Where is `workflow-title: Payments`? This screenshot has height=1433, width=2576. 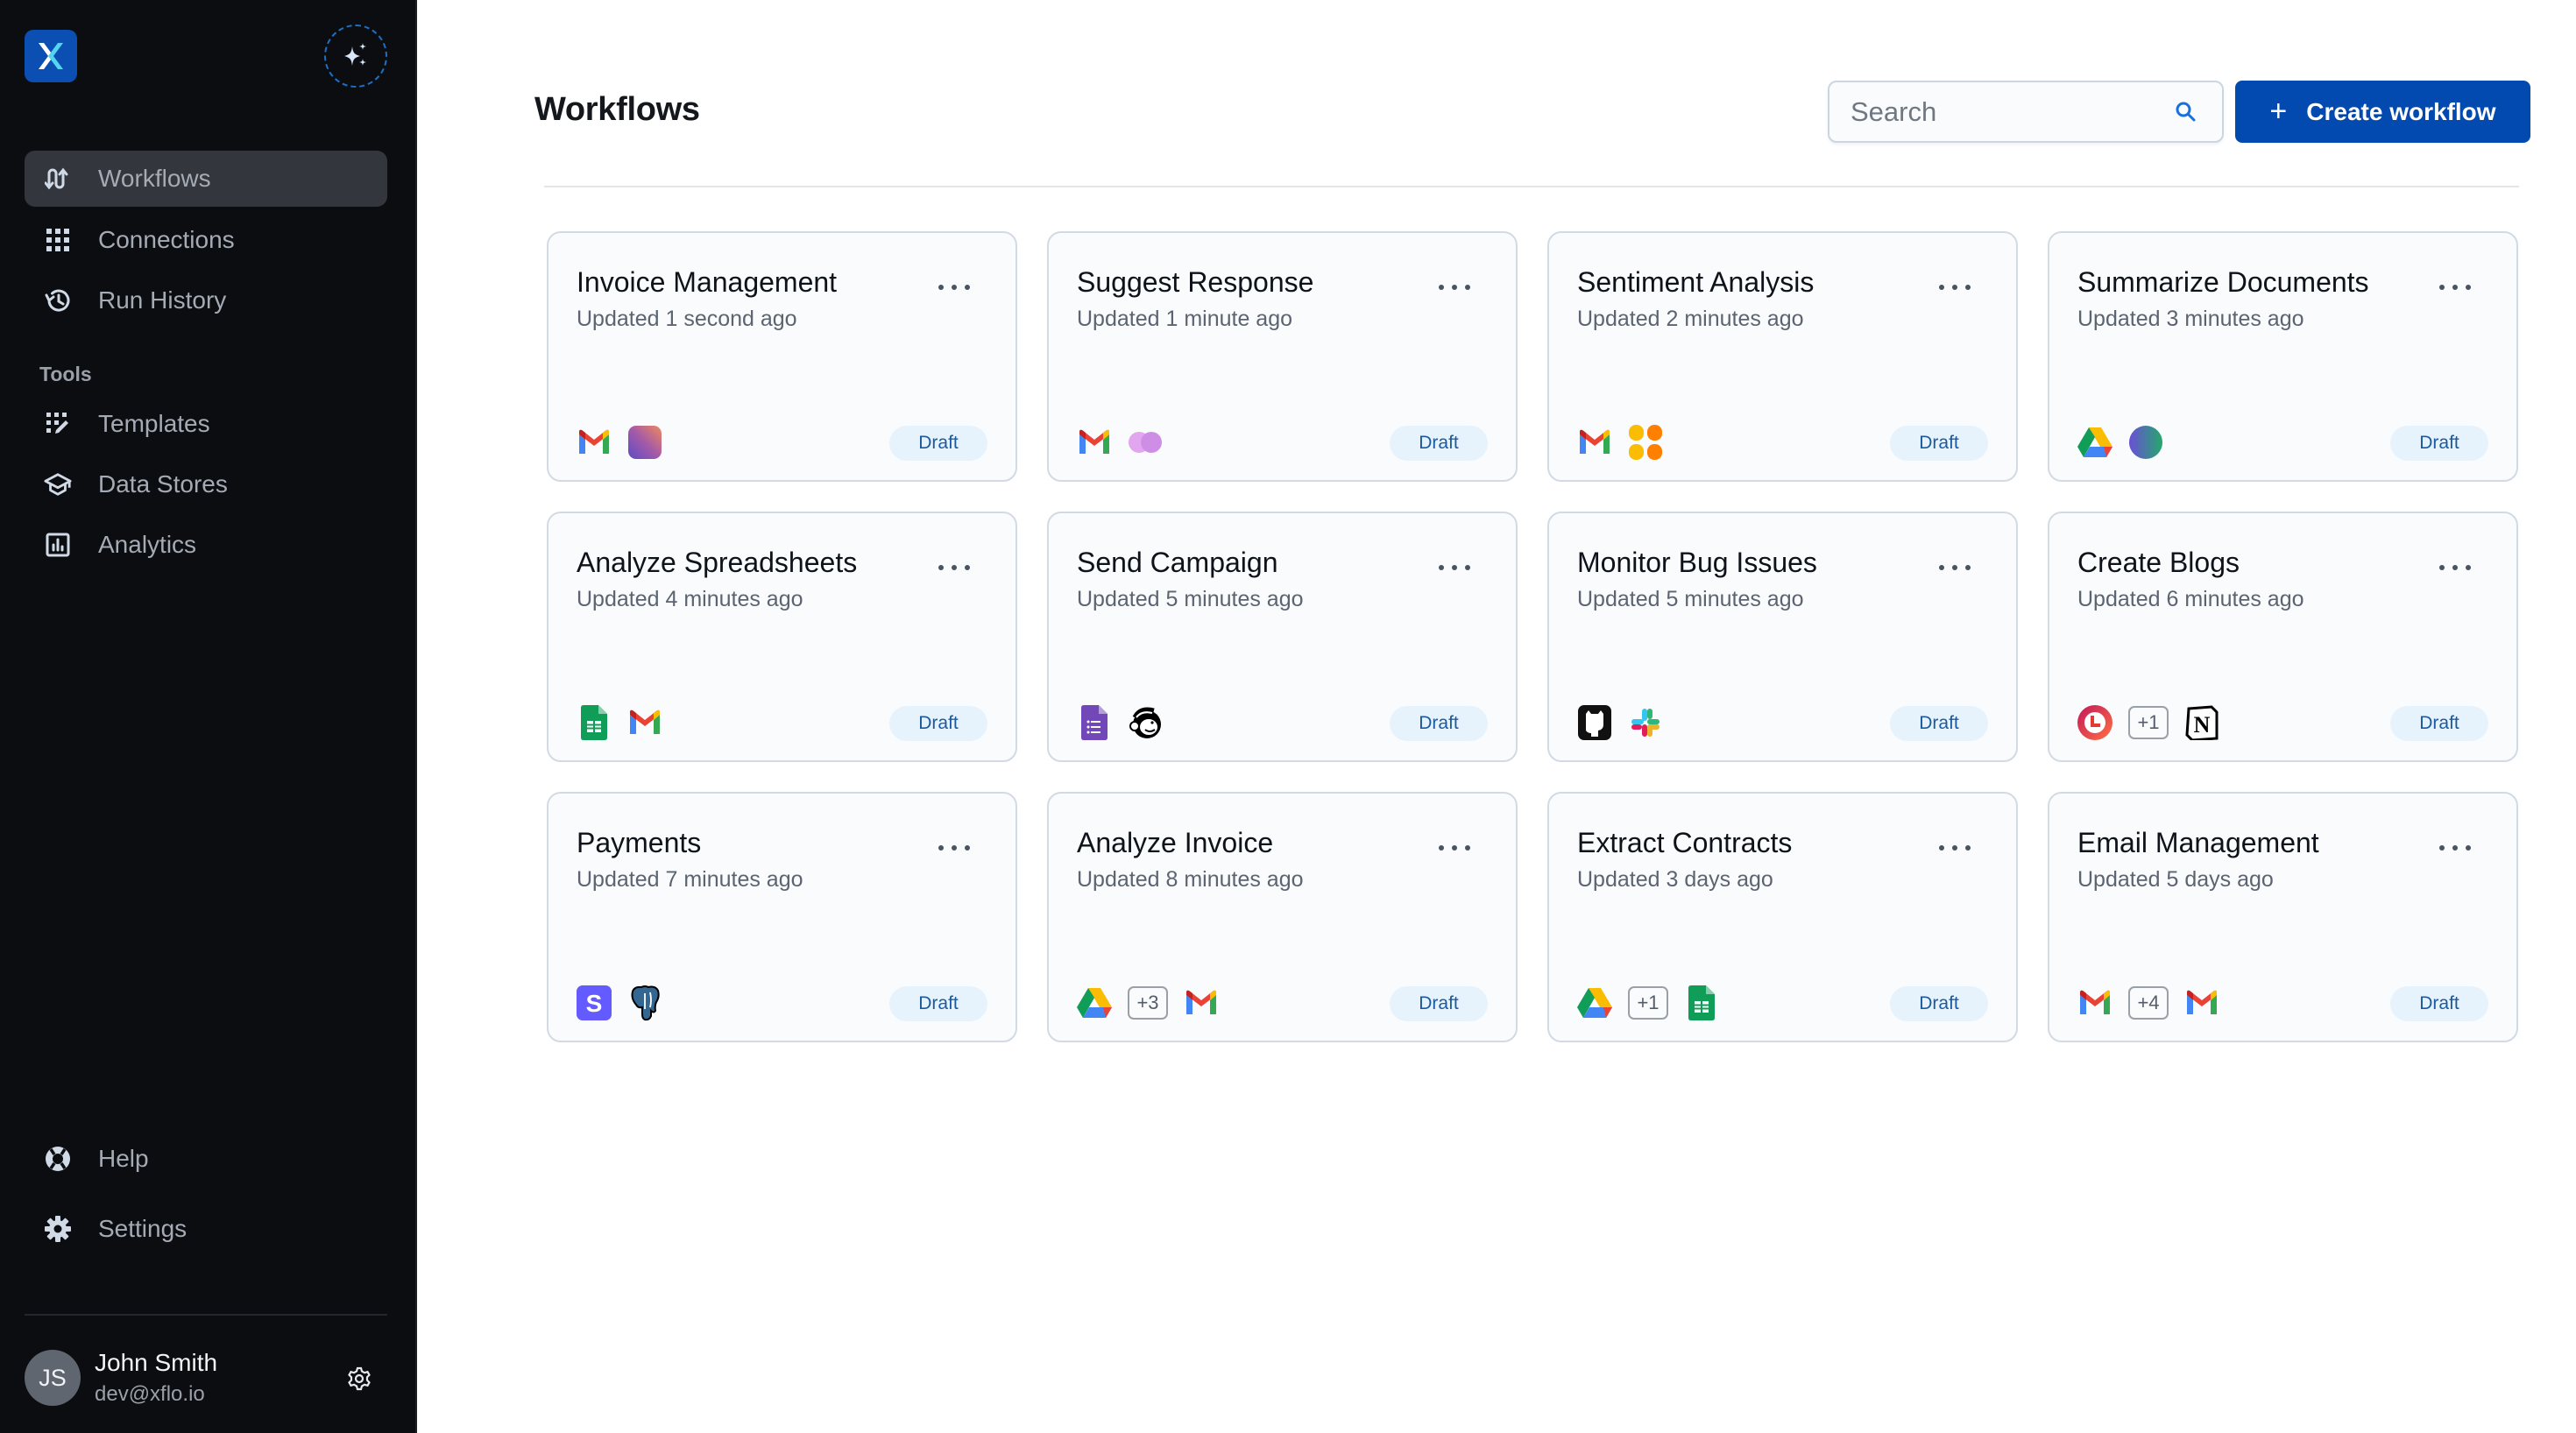 workflow-title: Payments is located at coordinates (639, 842).